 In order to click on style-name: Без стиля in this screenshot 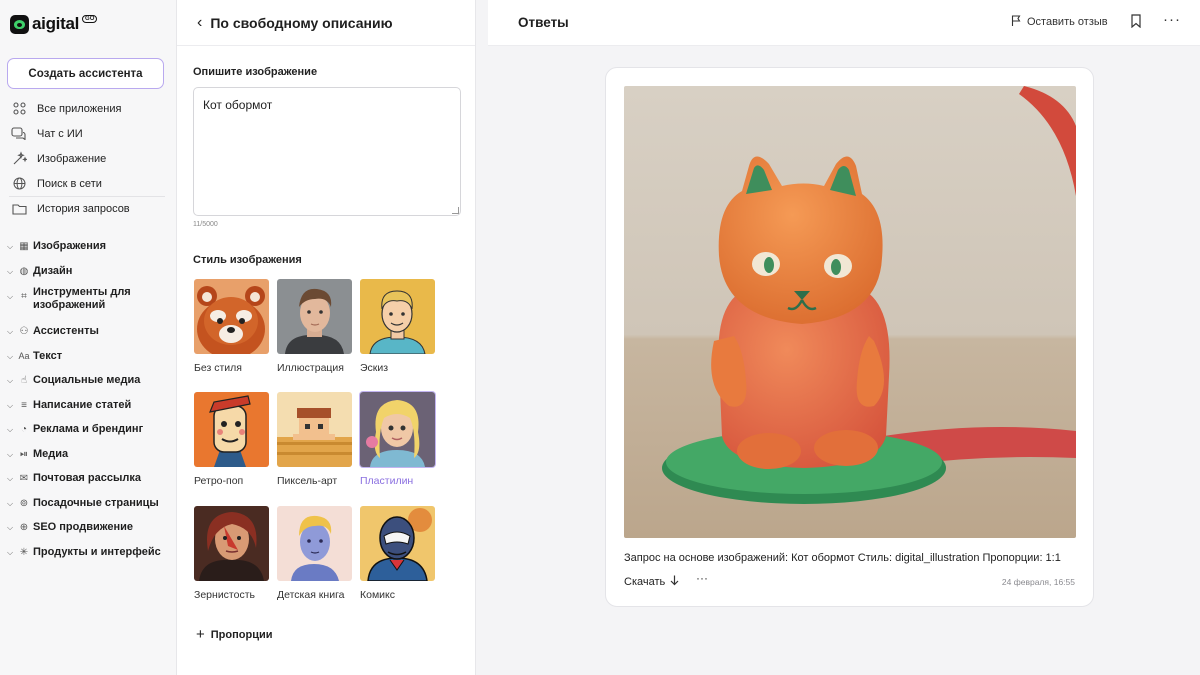, I will do `click(218, 368)`.